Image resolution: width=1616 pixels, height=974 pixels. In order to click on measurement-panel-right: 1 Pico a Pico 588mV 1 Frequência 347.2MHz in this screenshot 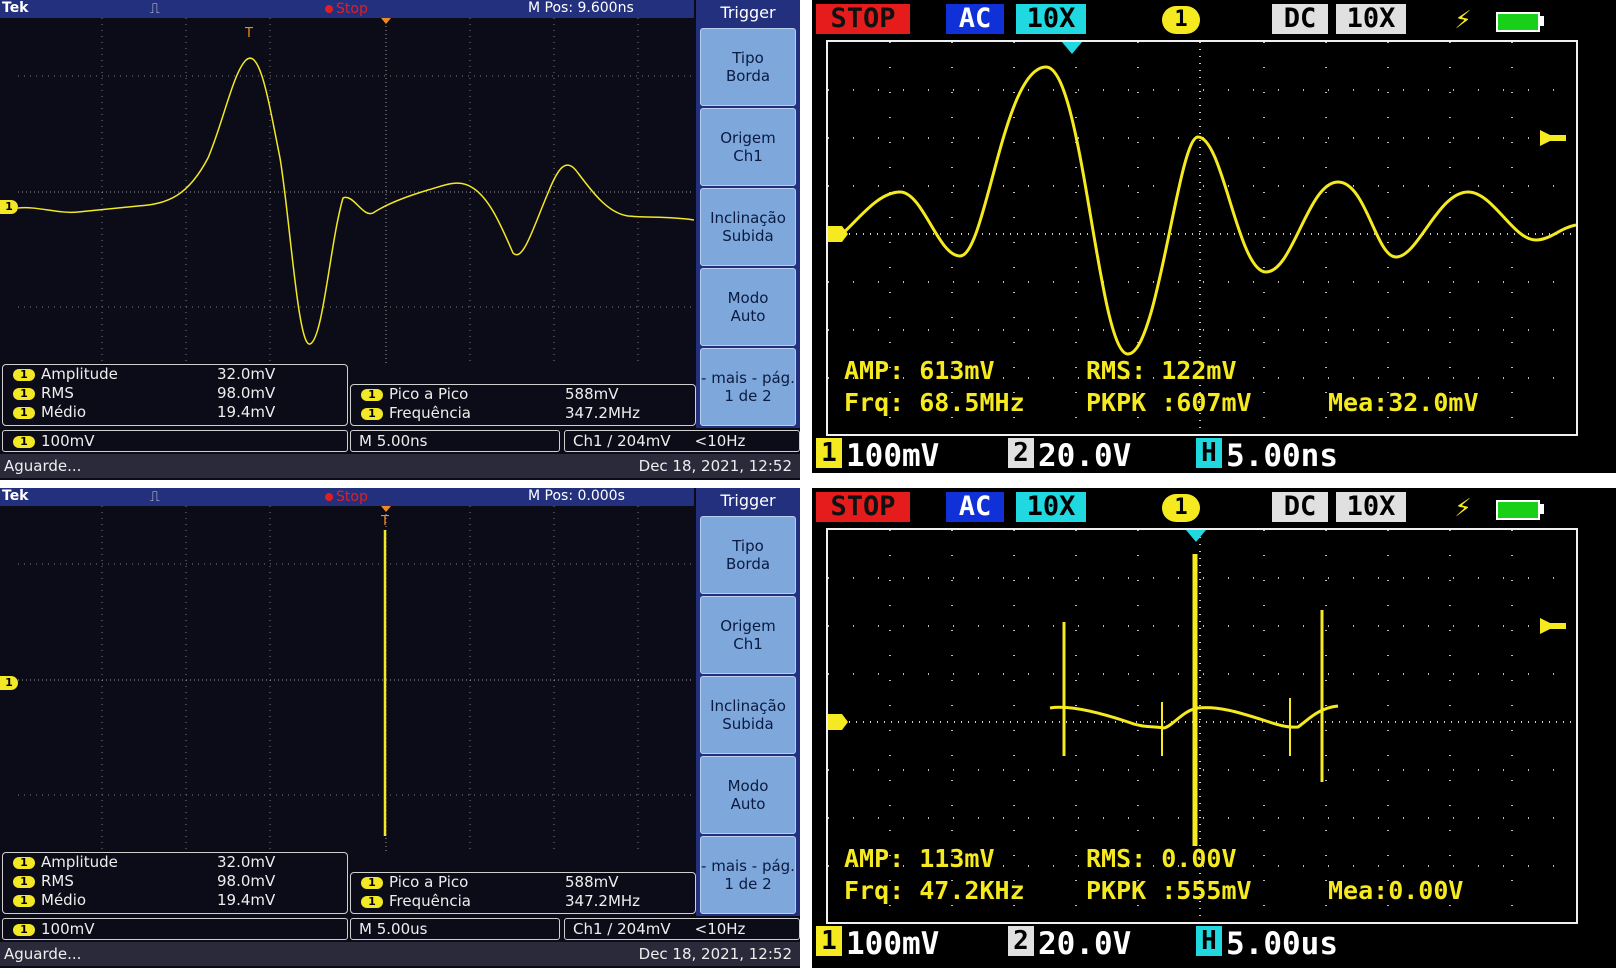, I will do `click(523, 405)`.